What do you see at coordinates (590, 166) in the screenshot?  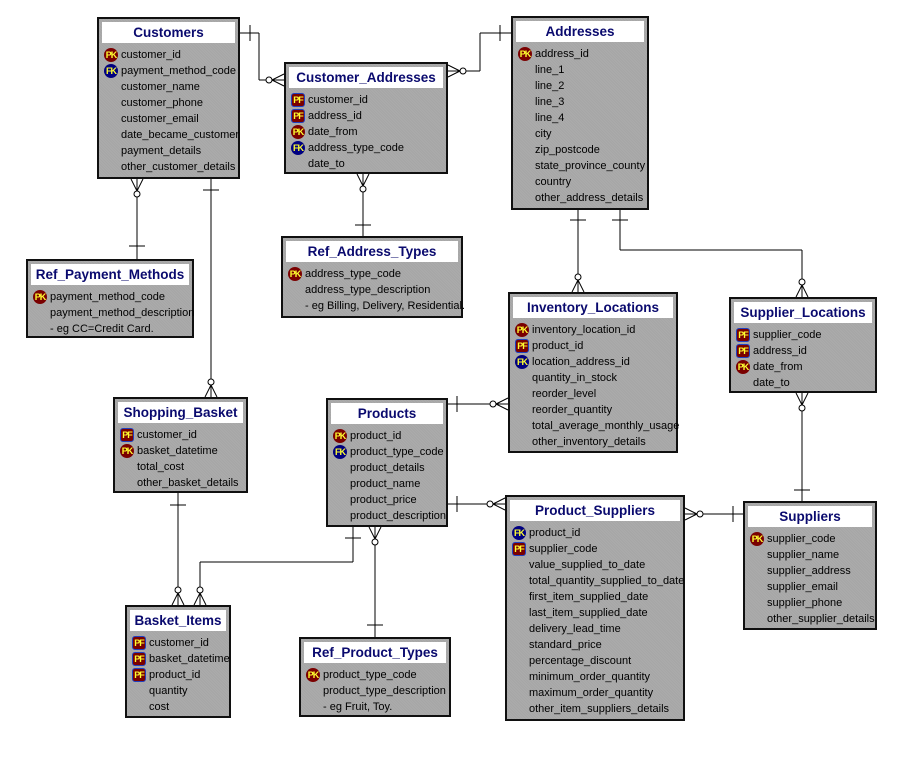 I see `column-name: state_province_county` at bounding box center [590, 166].